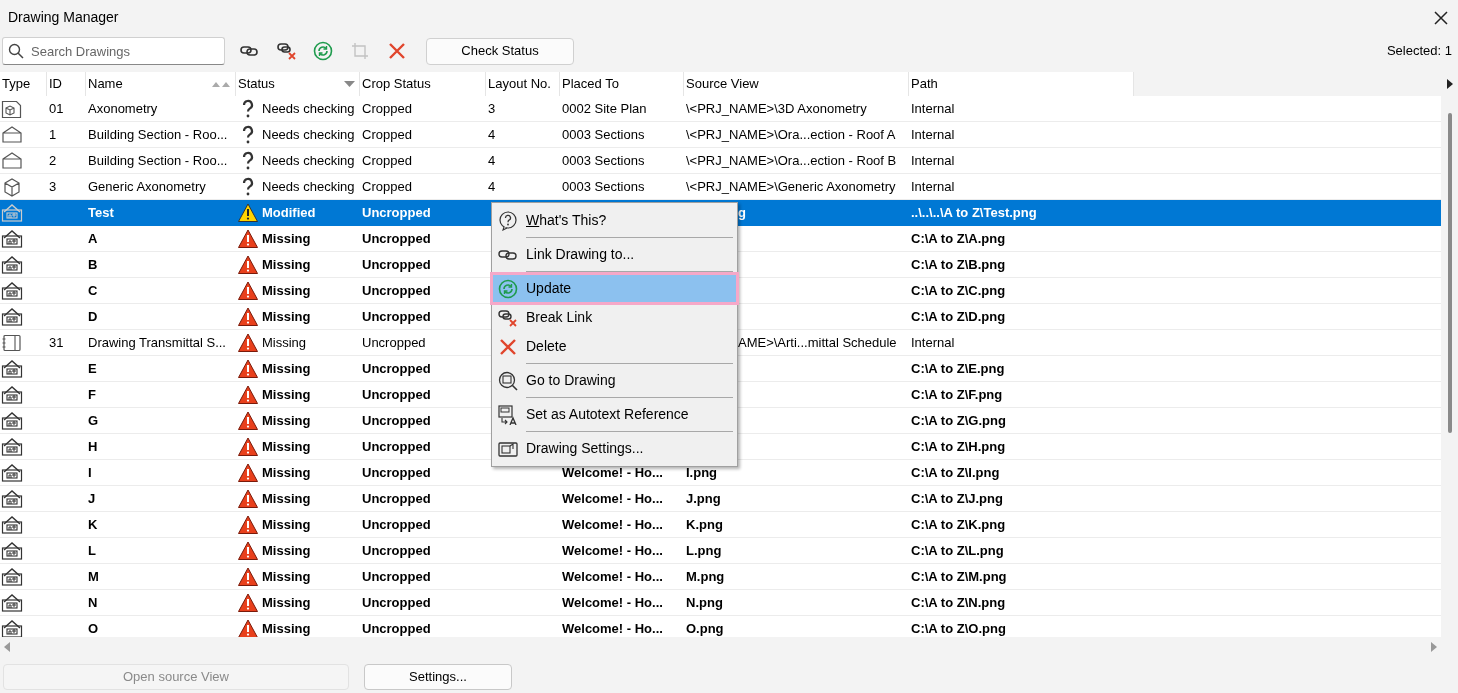 The image size is (1458, 693). Describe the element at coordinates (702, 472) in the screenshot. I see `table-cell-text: I.png` at that location.